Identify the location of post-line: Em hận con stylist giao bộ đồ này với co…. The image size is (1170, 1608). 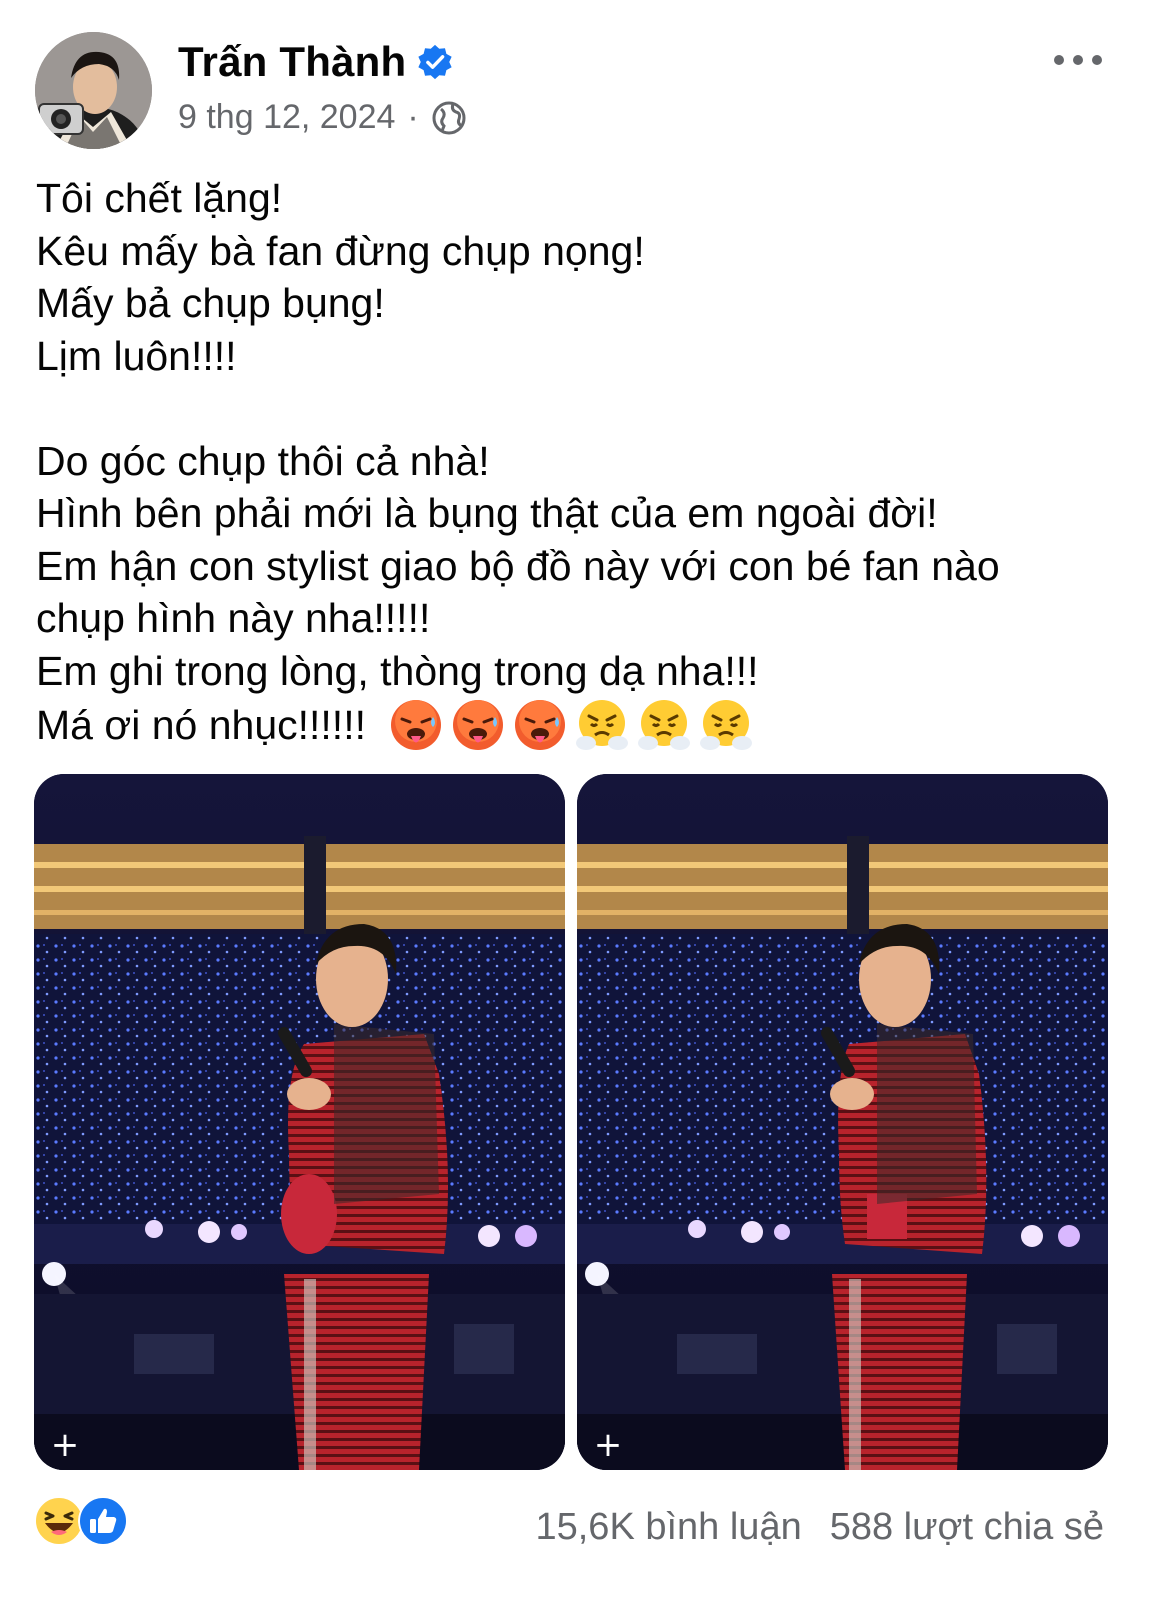
(518, 565).